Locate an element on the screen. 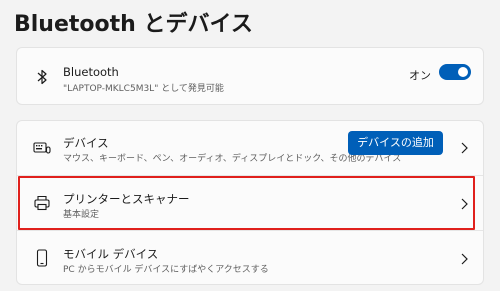 The width and height of the screenshot is (500, 291). page-title: Bluetooth とデバイス is located at coordinates (133, 24).